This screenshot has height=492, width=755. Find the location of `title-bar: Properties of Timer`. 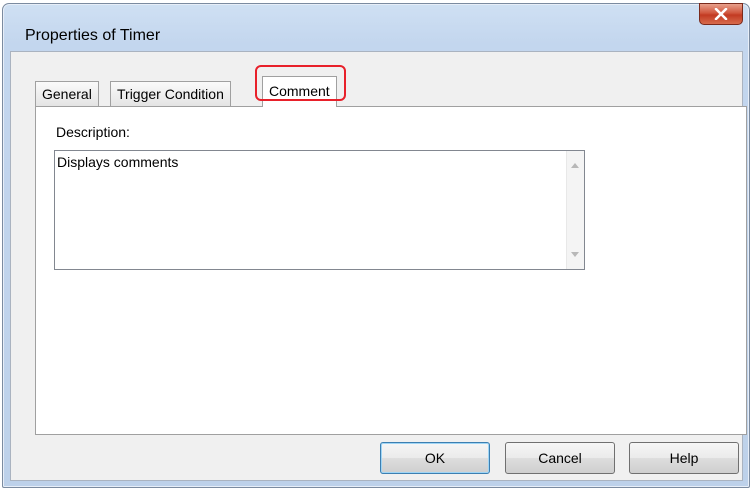

title-bar: Properties of Timer is located at coordinates (376, 27).